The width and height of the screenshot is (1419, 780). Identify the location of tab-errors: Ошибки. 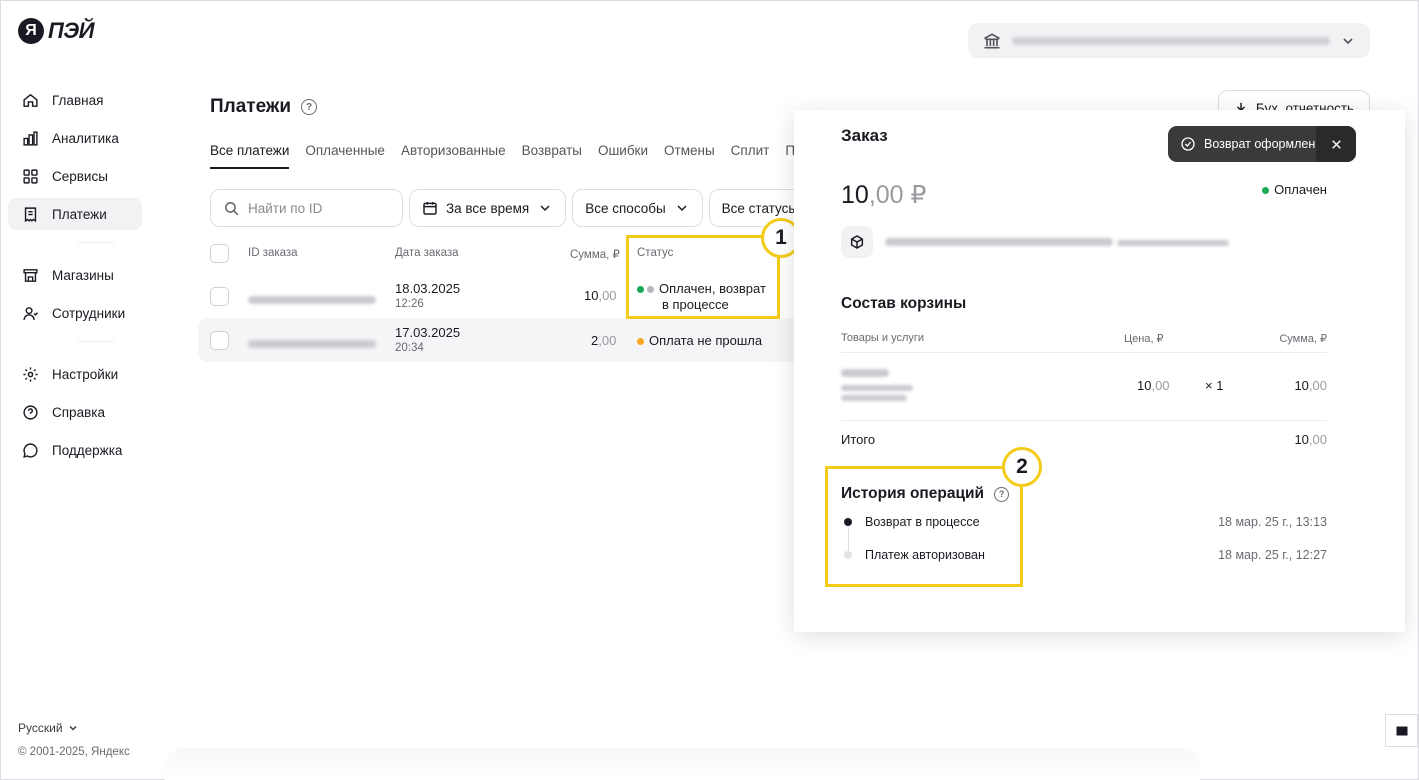
(623, 156).